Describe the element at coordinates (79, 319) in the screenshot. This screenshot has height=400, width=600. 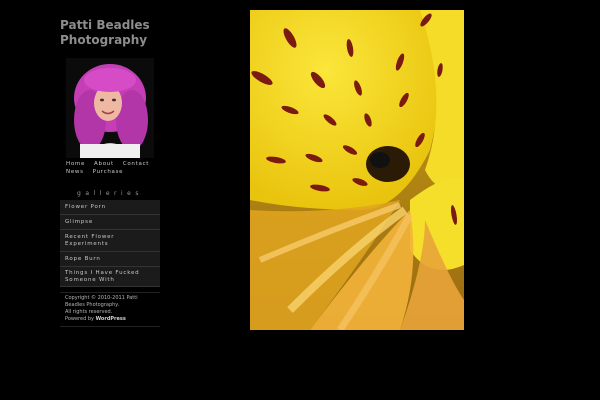
I see `footer-powered-prefix: Powered by` at that location.